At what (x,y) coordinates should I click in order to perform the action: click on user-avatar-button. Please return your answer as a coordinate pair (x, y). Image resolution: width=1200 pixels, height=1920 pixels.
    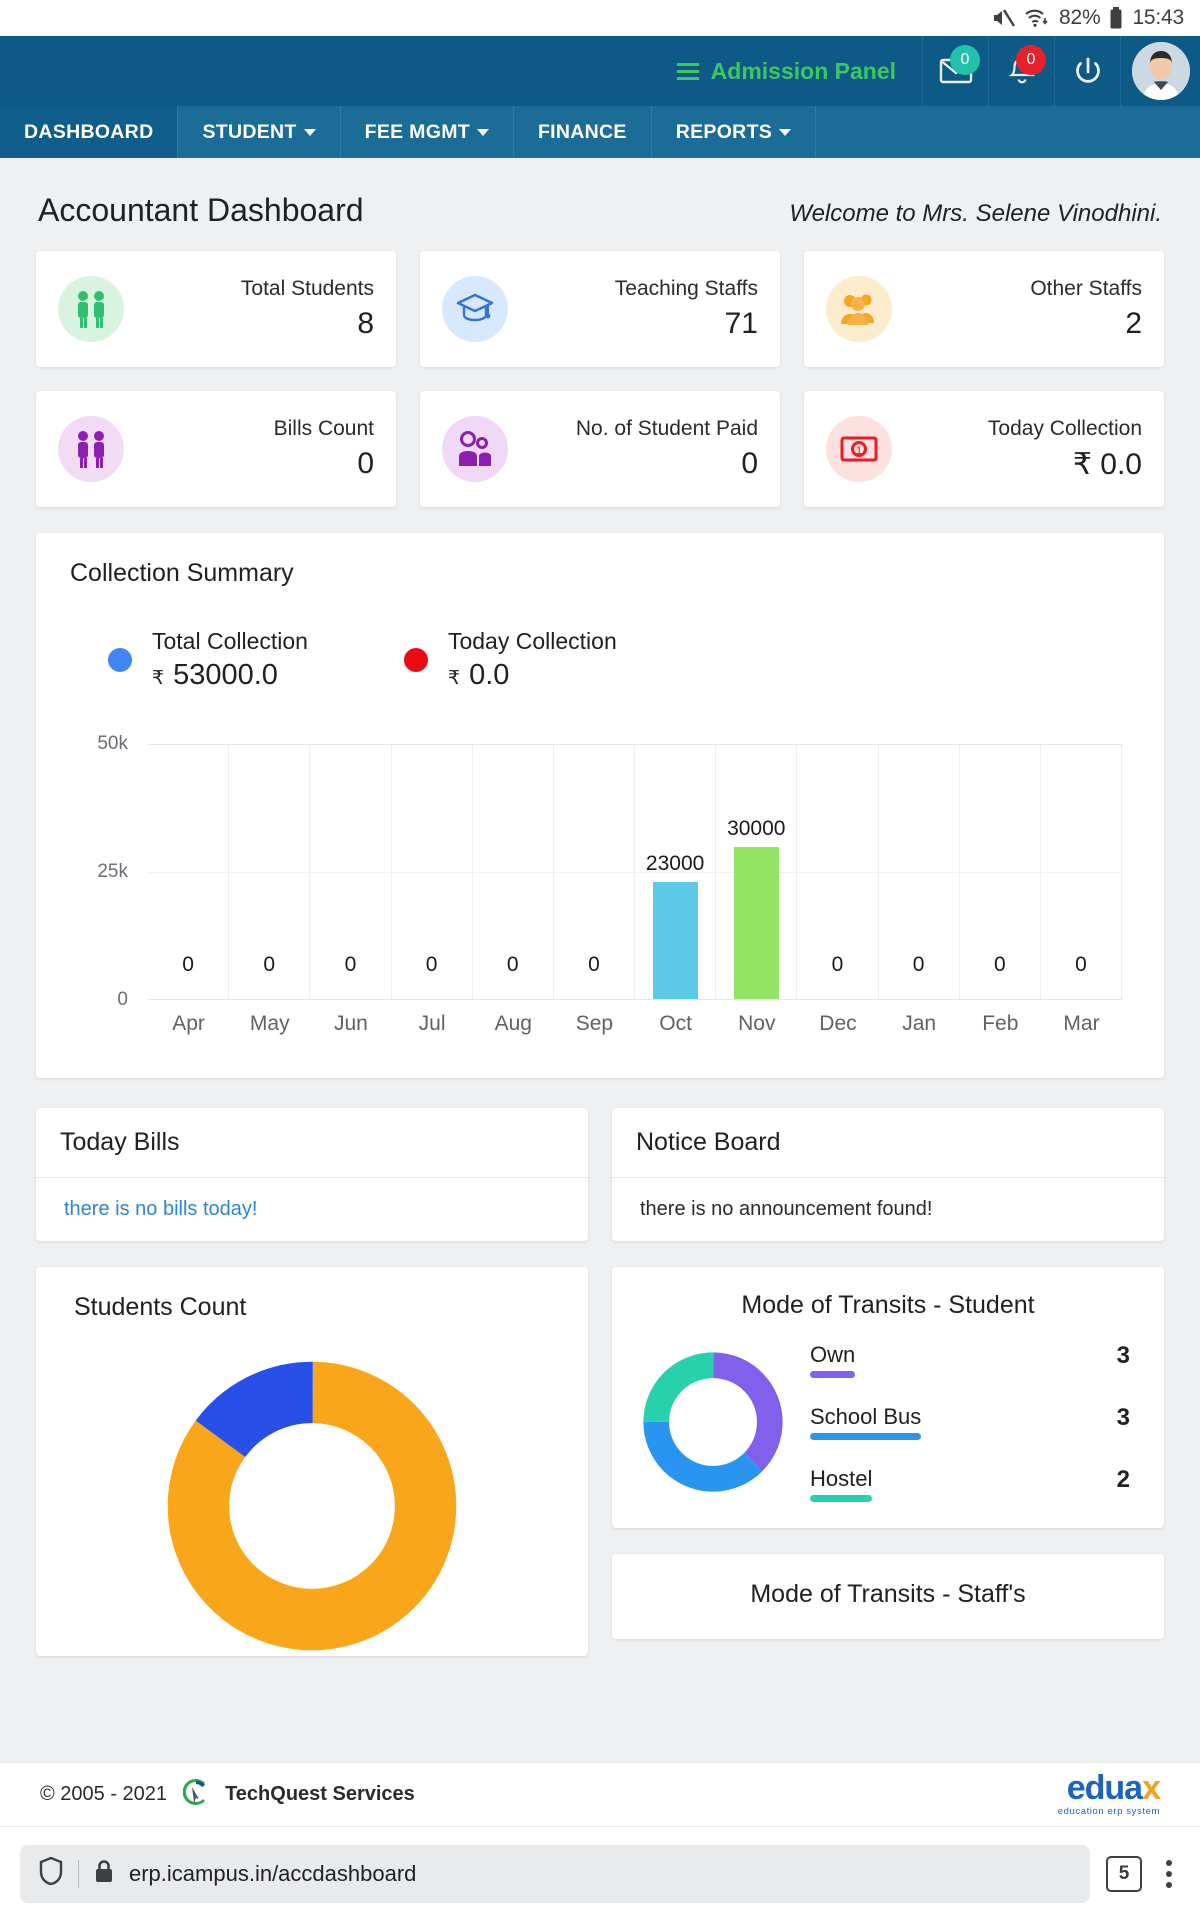
    Looking at the image, I should click on (1160, 71).